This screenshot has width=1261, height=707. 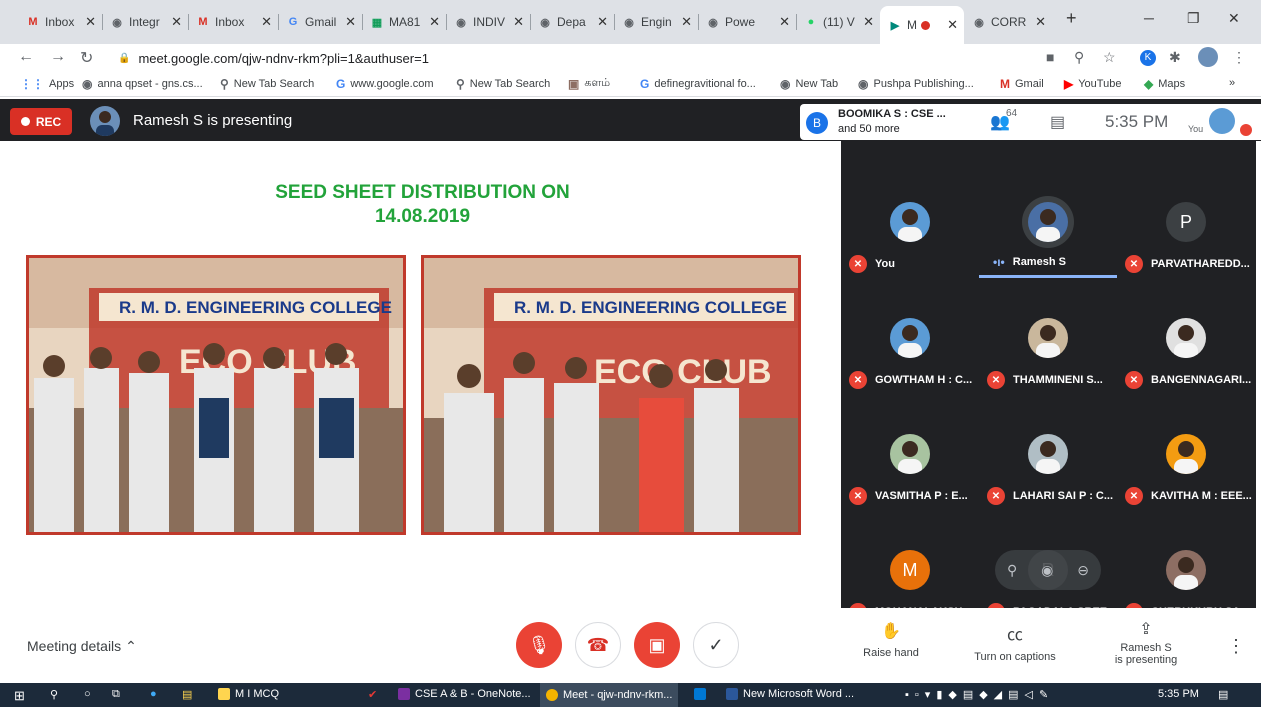 What do you see at coordinates (885, 122) in the screenshot?
I see `chat-notification: B BOOMIKA S : CSE ... and 50 more` at bounding box center [885, 122].